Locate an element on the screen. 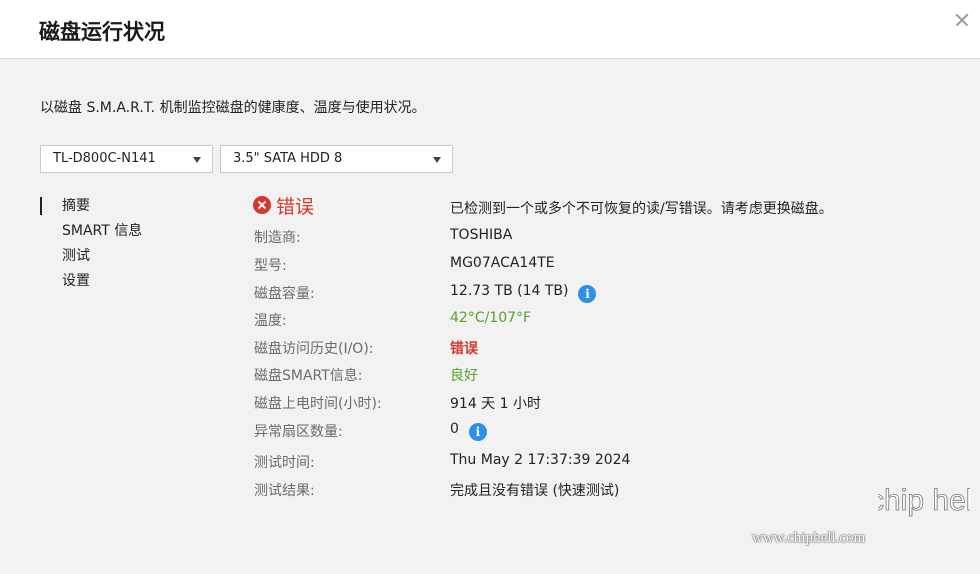  row-value: 42°C/107°F is located at coordinates (491, 318).